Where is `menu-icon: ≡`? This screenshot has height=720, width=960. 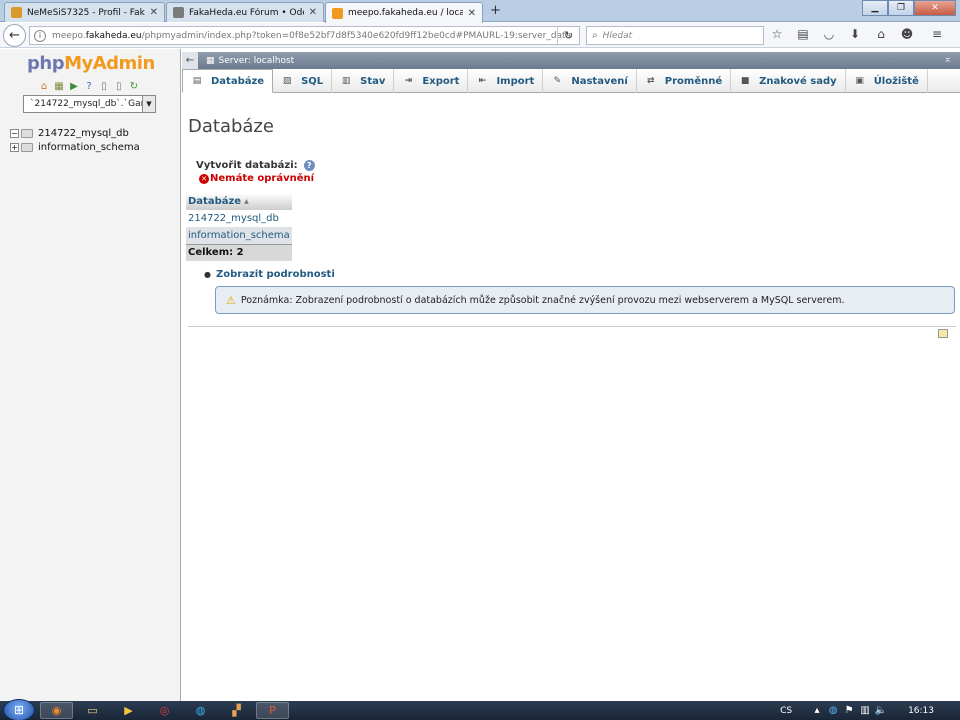
menu-icon: ≡ is located at coordinates (937, 34).